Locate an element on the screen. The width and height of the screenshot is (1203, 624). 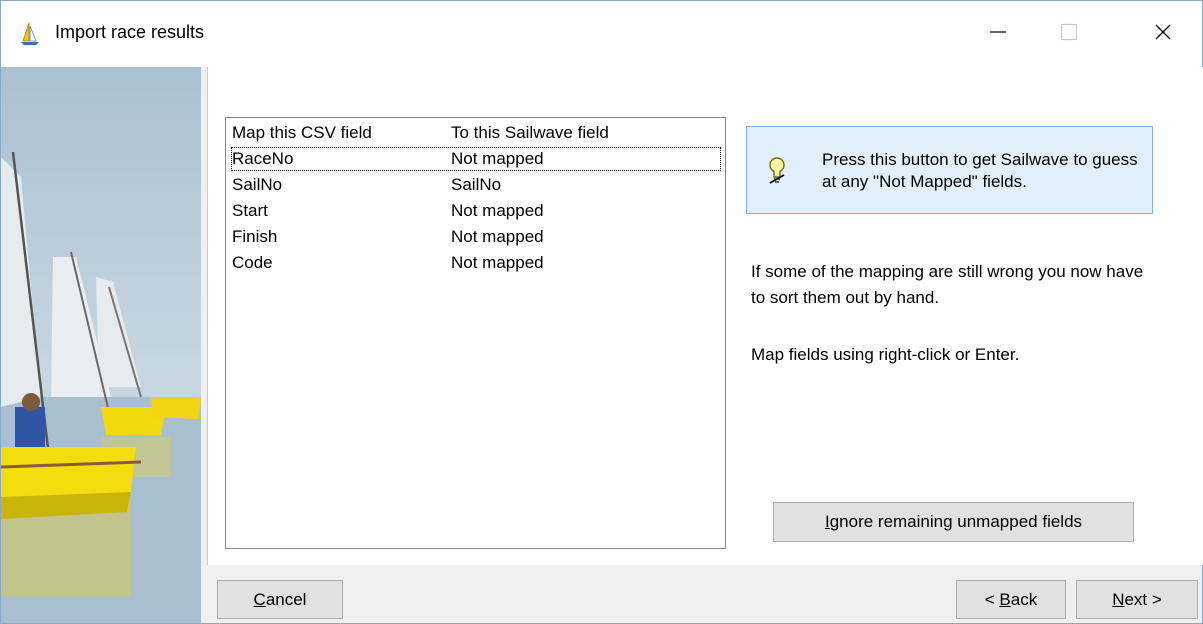
csv-field-name: Finish is located at coordinates (255, 236).